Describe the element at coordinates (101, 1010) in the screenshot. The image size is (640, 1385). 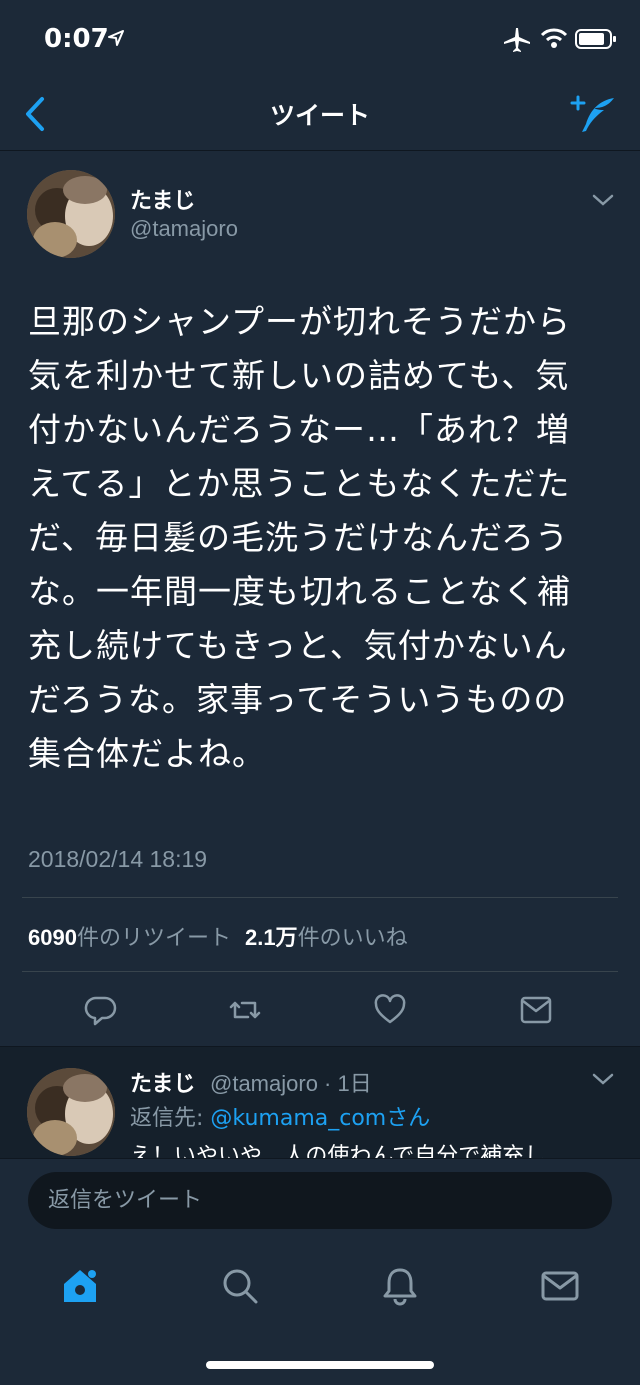
I see `reply-icon` at that location.